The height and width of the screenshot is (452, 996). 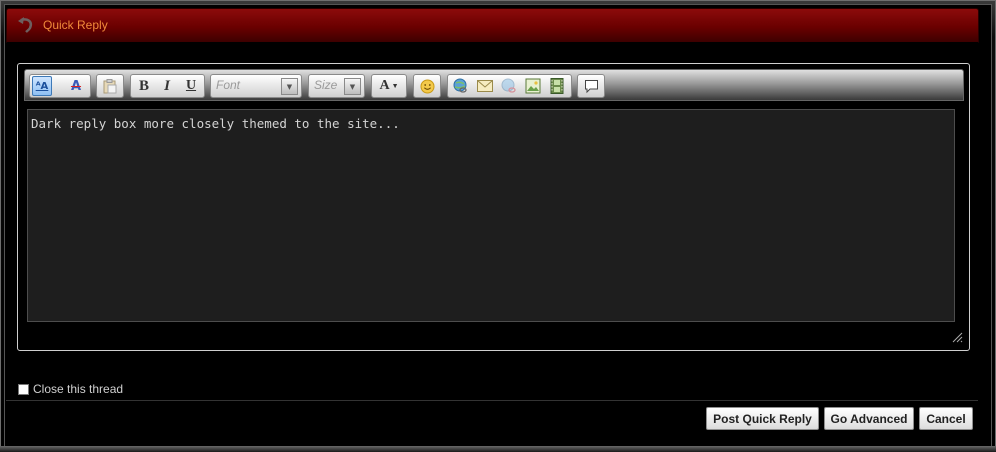 I want to click on switch-editor-mode-icon: ᴬA, so click(x=42, y=86).